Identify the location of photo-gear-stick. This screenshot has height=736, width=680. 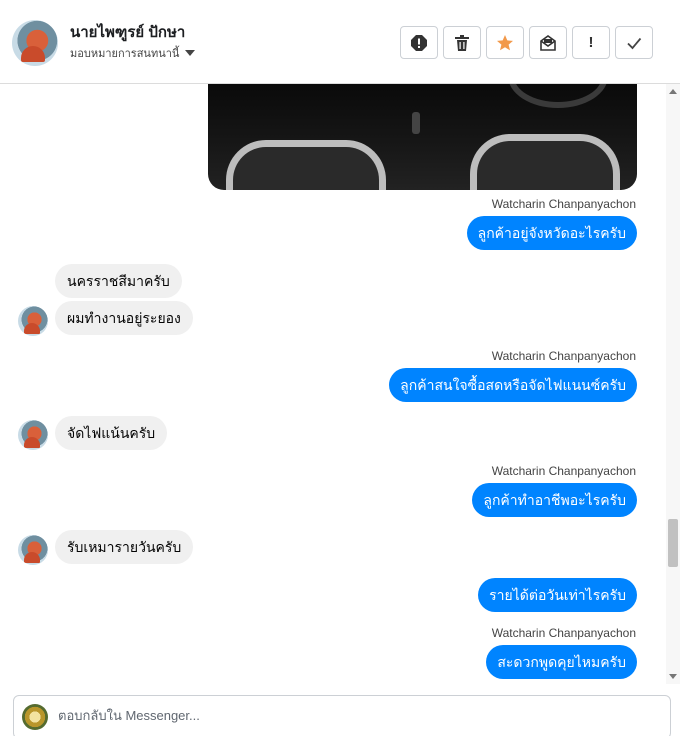
(416, 123).